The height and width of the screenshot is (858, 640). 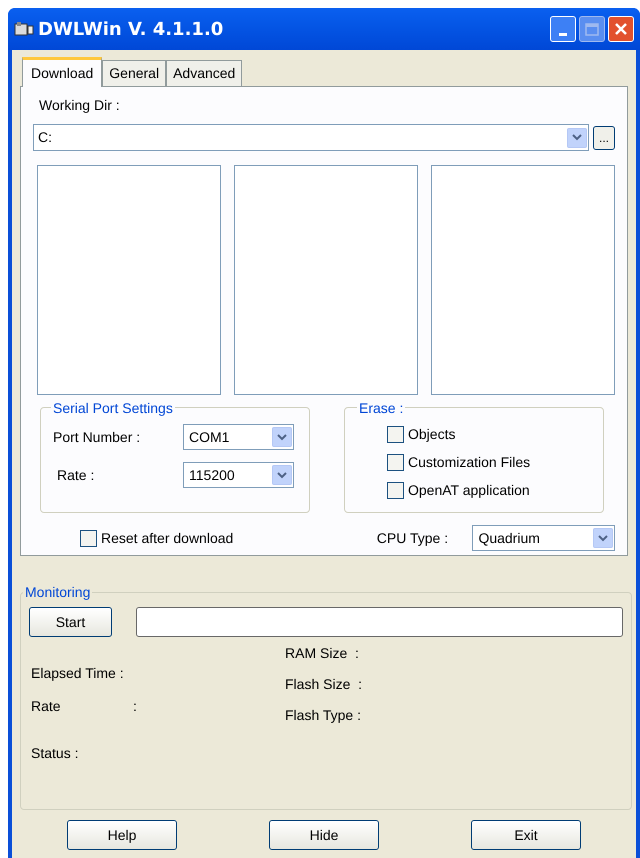 What do you see at coordinates (122, 835) in the screenshot?
I see `dialog-button: Help` at bounding box center [122, 835].